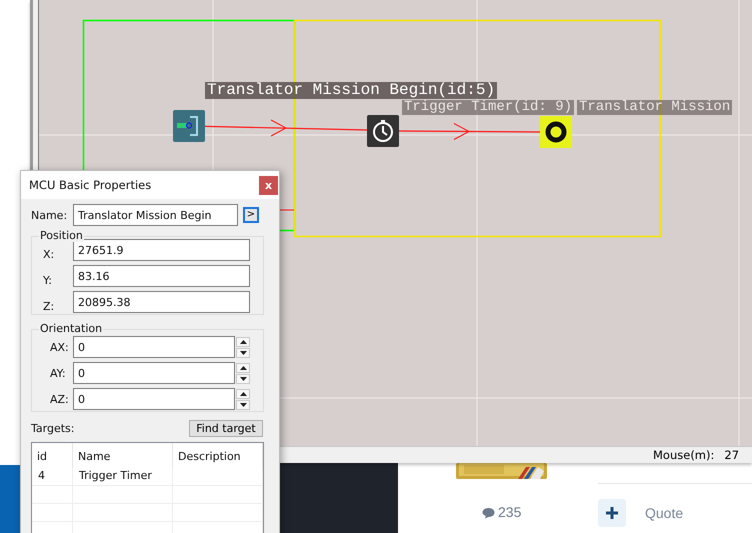 This screenshot has width=752, height=533. Describe the element at coordinates (71, 328) in the screenshot. I see `group-title: Orientation` at that location.